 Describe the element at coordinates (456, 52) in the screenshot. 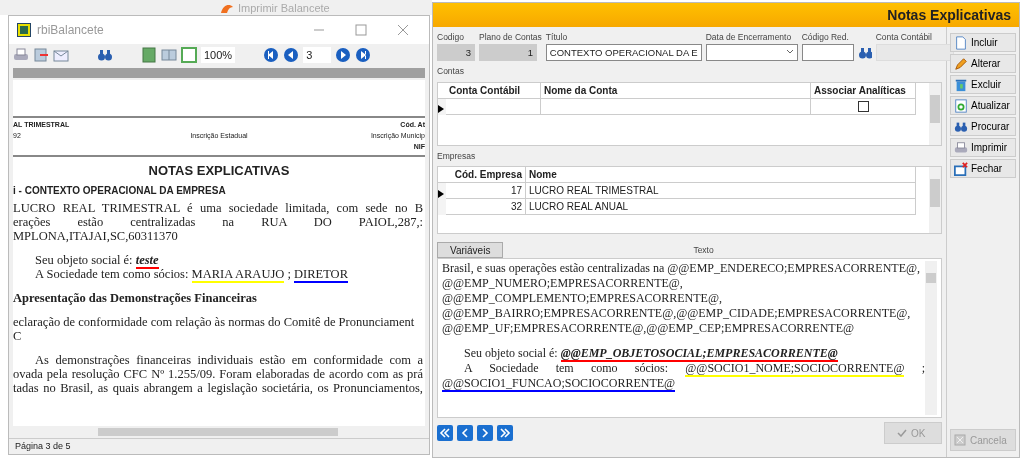

I see `input-field: 3` at that location.